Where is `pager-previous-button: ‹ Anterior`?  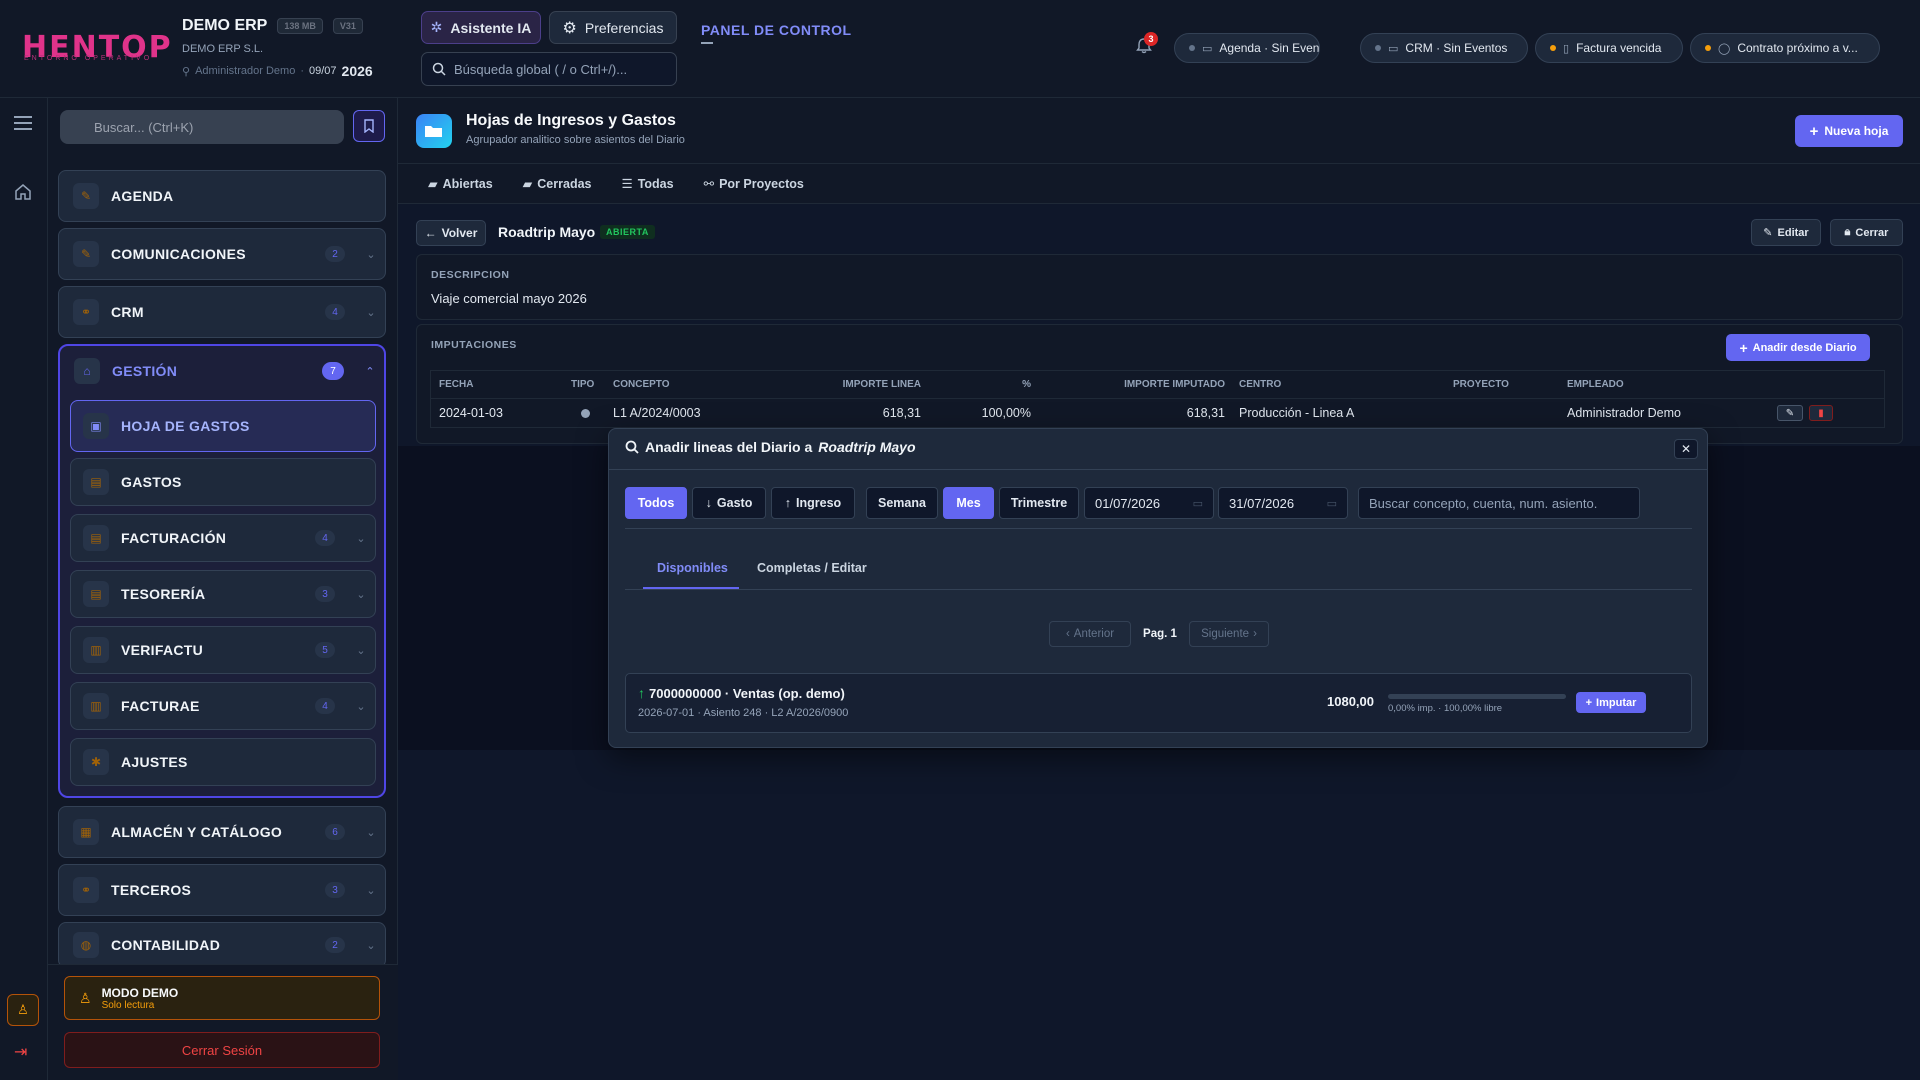
pager-previous-button: ‹ Anterior is located at coordinates (1090, 634).